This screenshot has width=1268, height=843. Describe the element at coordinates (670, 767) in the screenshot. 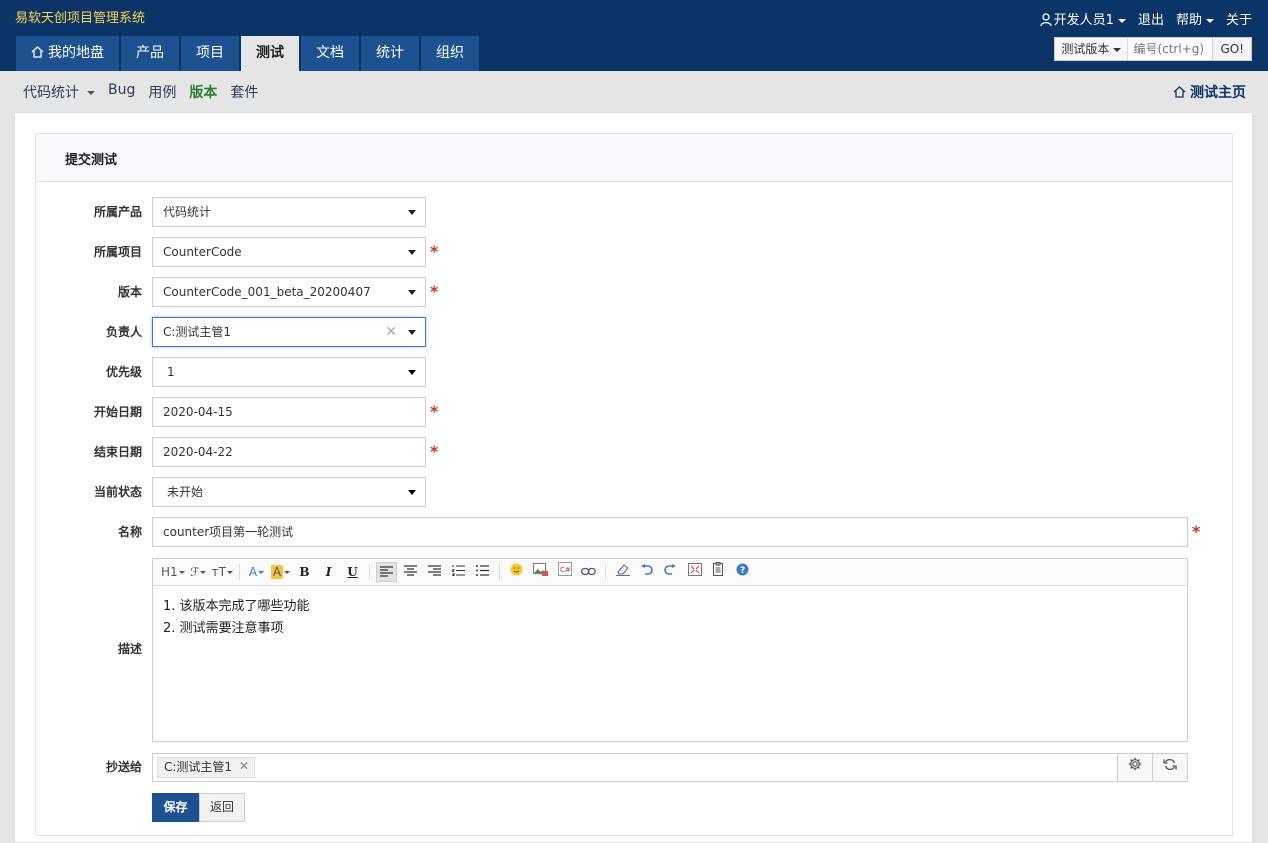

I see `cc-picker: C:测试主管1 ✕` at that location.